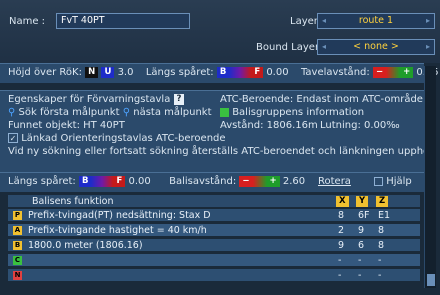 This screenshot has height=295, width=440. I want to click on balis-value: 2.60, so click(294, 181).